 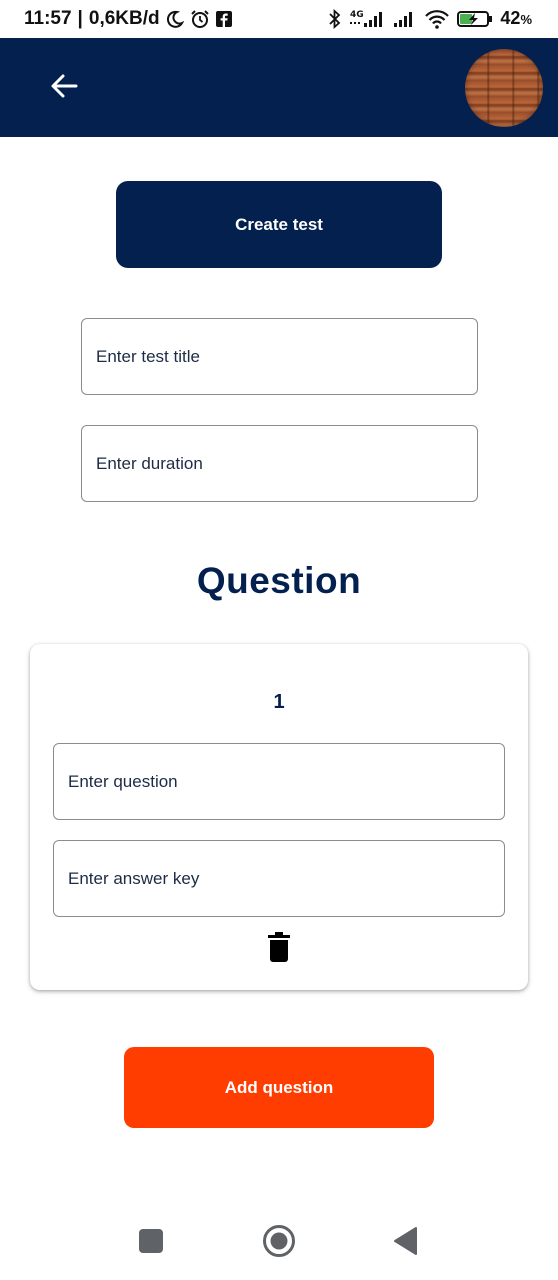 I want to click on avatar, so click(x=504, y=88).